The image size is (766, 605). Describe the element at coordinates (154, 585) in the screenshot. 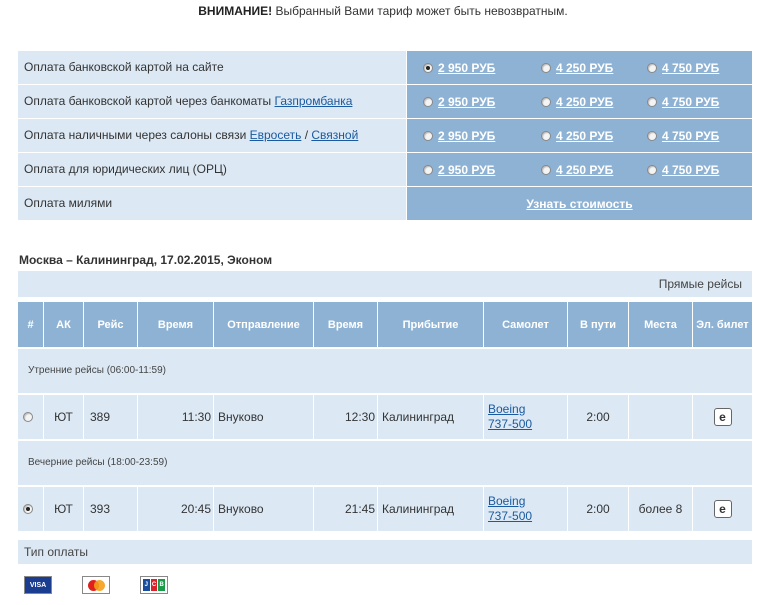

I see `jcb-icon: JCB` at that location.